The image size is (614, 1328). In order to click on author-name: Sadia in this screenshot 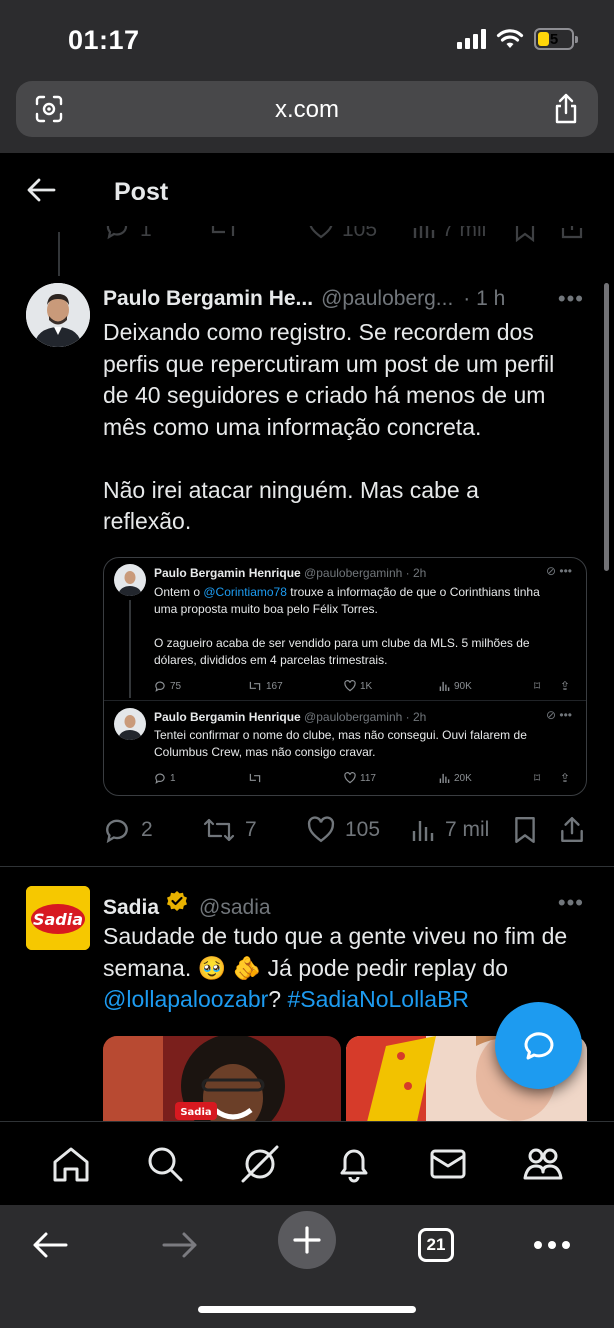, I will do `click(131, 908)`.